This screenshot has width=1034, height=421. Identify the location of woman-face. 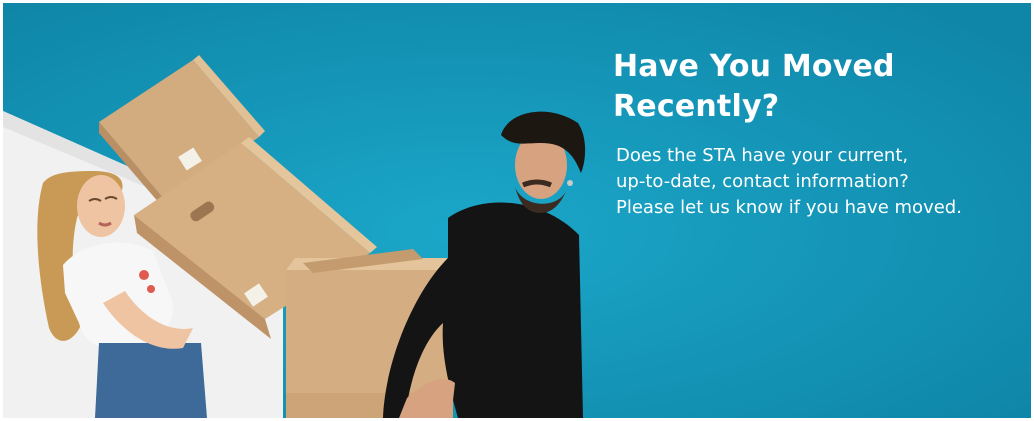
(101, 206).